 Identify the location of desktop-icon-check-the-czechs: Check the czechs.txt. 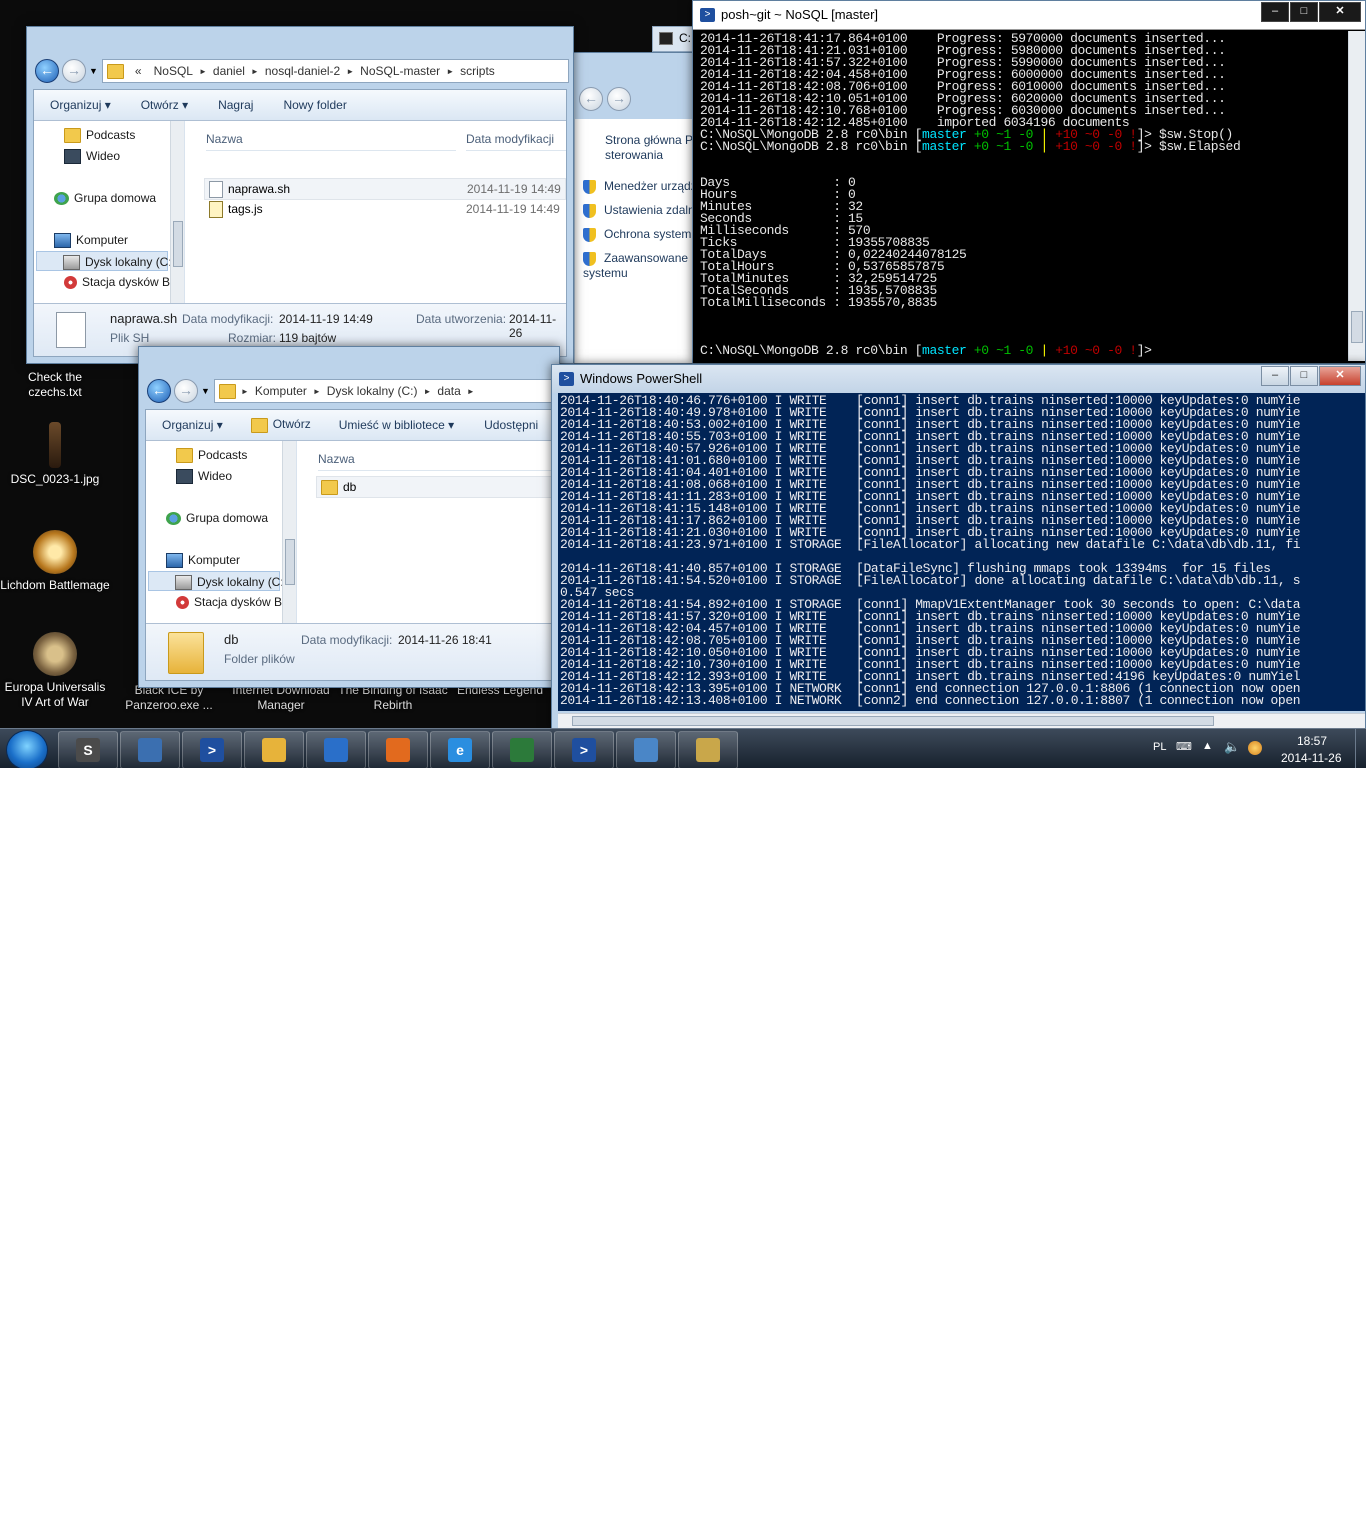
(55, 385).